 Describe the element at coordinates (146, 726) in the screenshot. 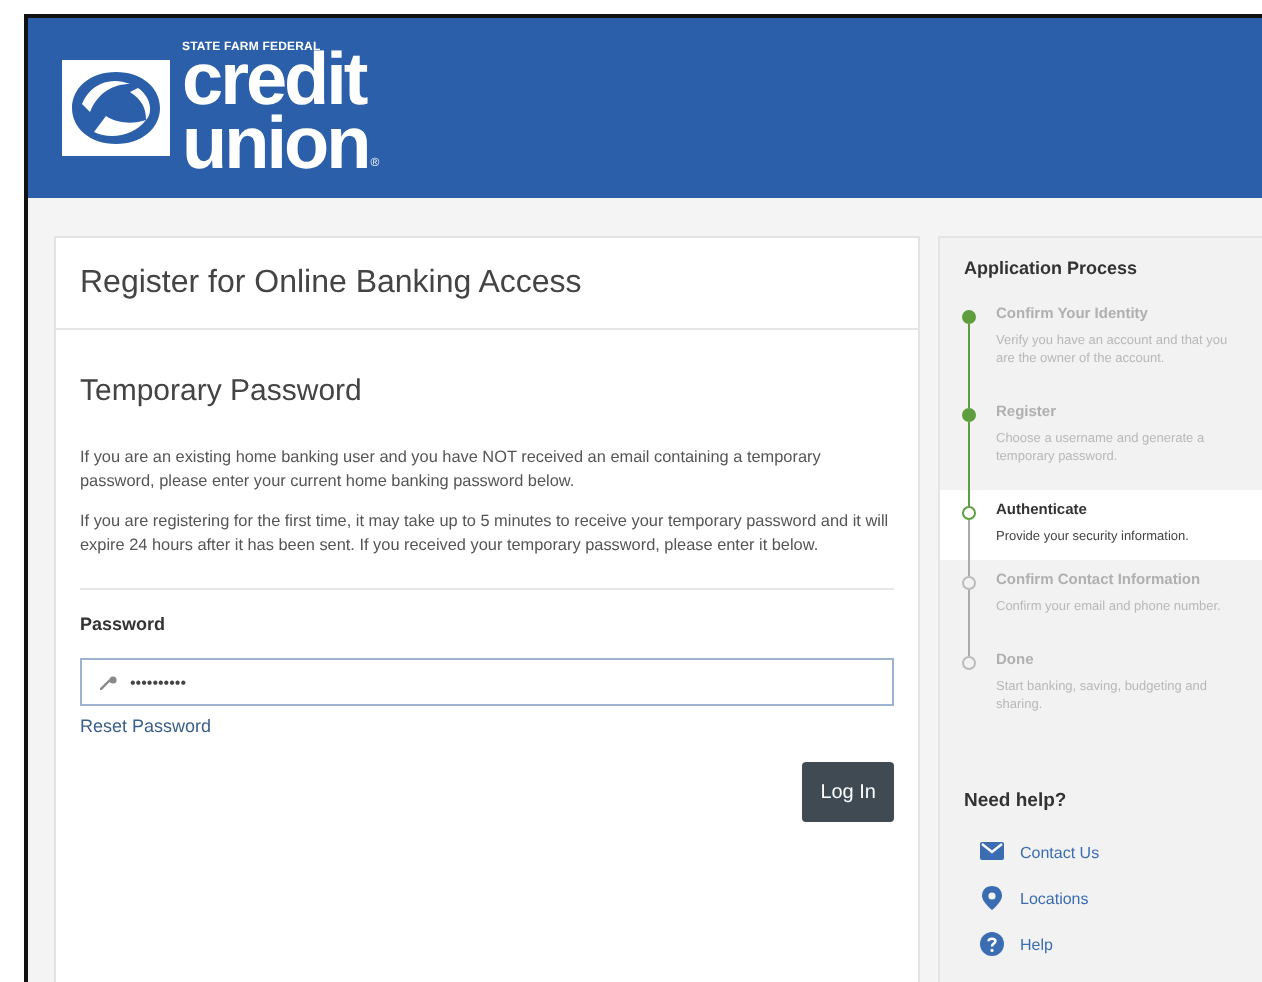

I see `reset-password-link: Reset Password` at that location.